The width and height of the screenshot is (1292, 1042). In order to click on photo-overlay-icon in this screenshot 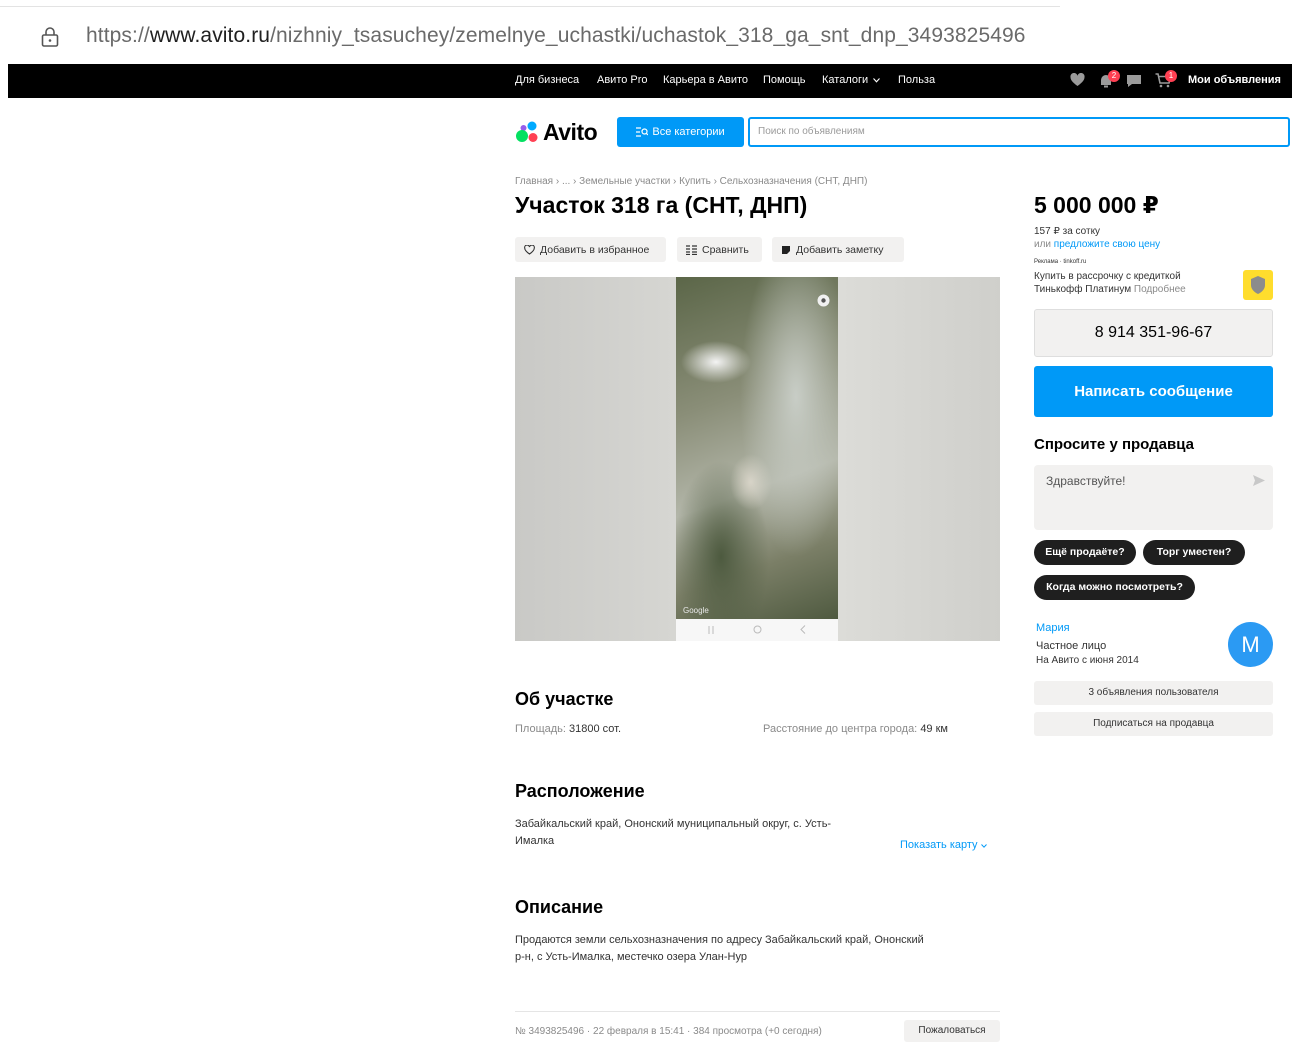, I will do `click(823, 300)`.